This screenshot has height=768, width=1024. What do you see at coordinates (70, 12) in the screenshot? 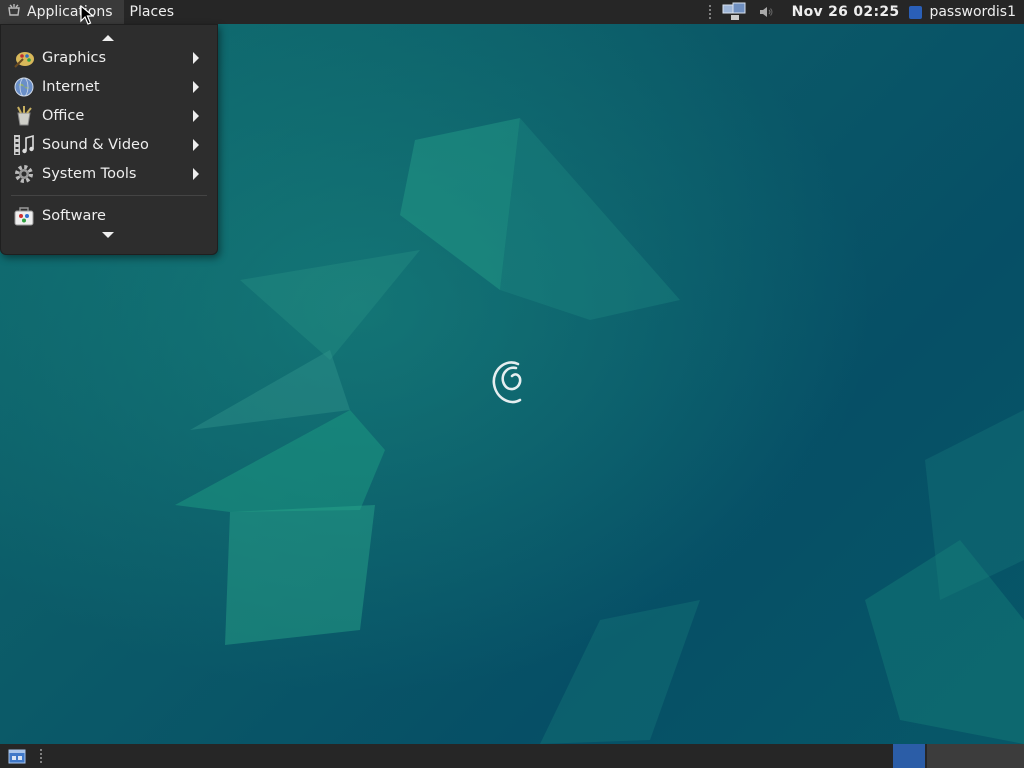
I see `applications-label: Applications` at bounding box center [70, 12].